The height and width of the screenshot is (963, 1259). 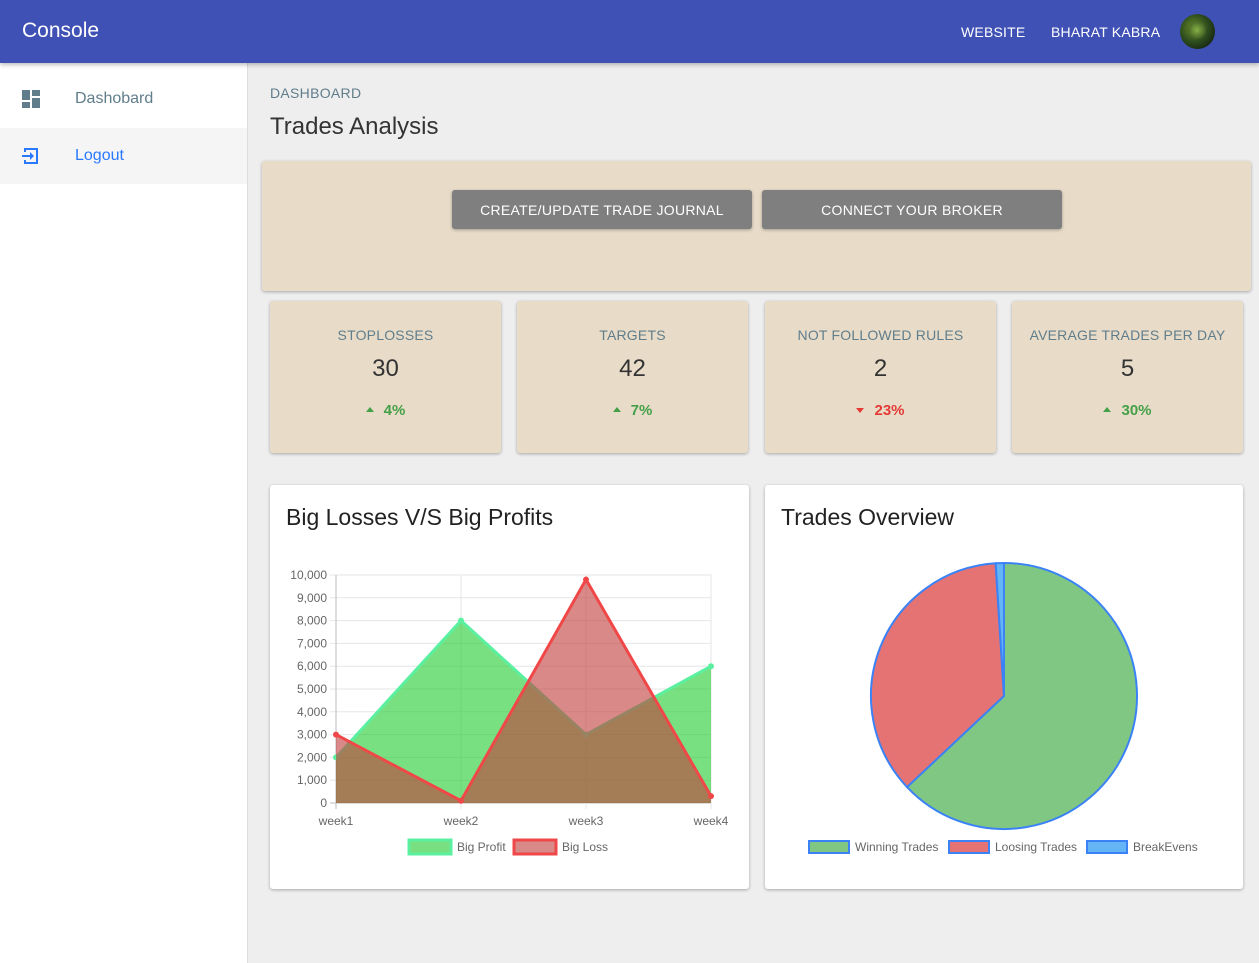 I want to click on legend-item: Big Loss, so click(x=560, y=847).